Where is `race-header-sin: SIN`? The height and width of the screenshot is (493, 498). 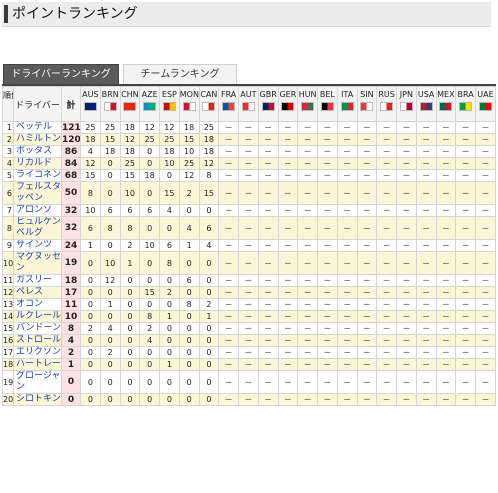 race-header-sin: SIN is located at coordinates (367, 104).